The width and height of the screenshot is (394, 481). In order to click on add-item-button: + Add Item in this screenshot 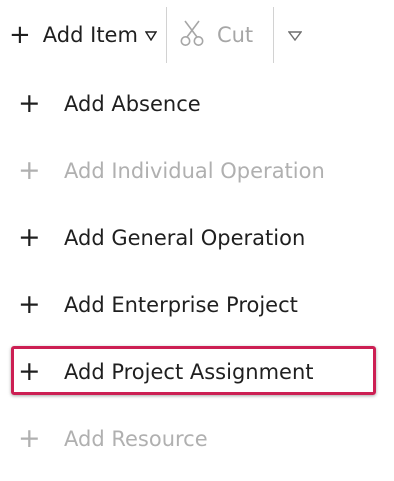, I will do `click(83, 35)`.